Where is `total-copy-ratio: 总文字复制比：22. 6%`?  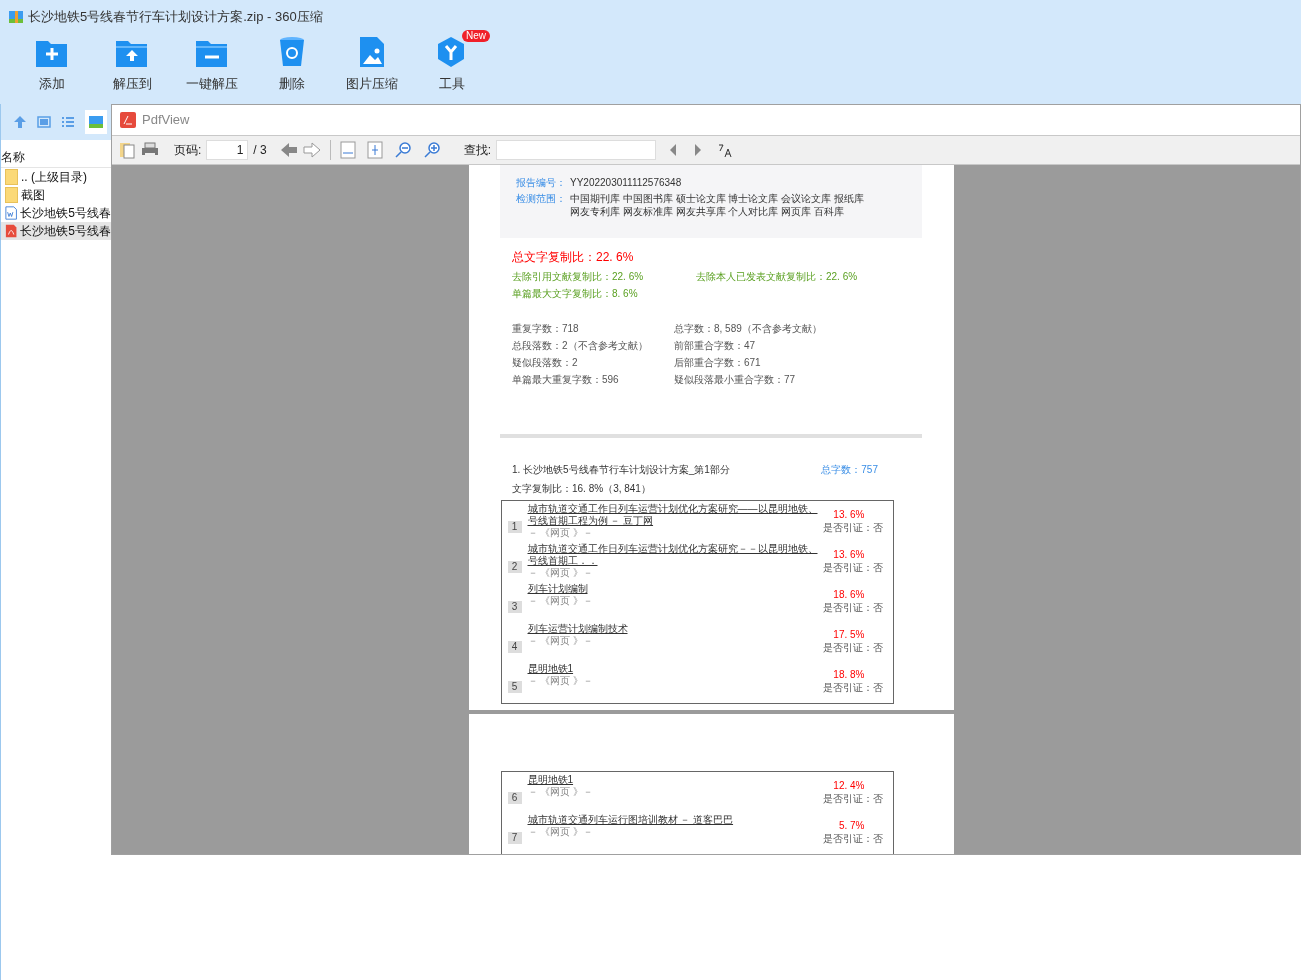 total-copy-ratio: 总文字复制比：22. 6% is located at coordinates (573, 257).